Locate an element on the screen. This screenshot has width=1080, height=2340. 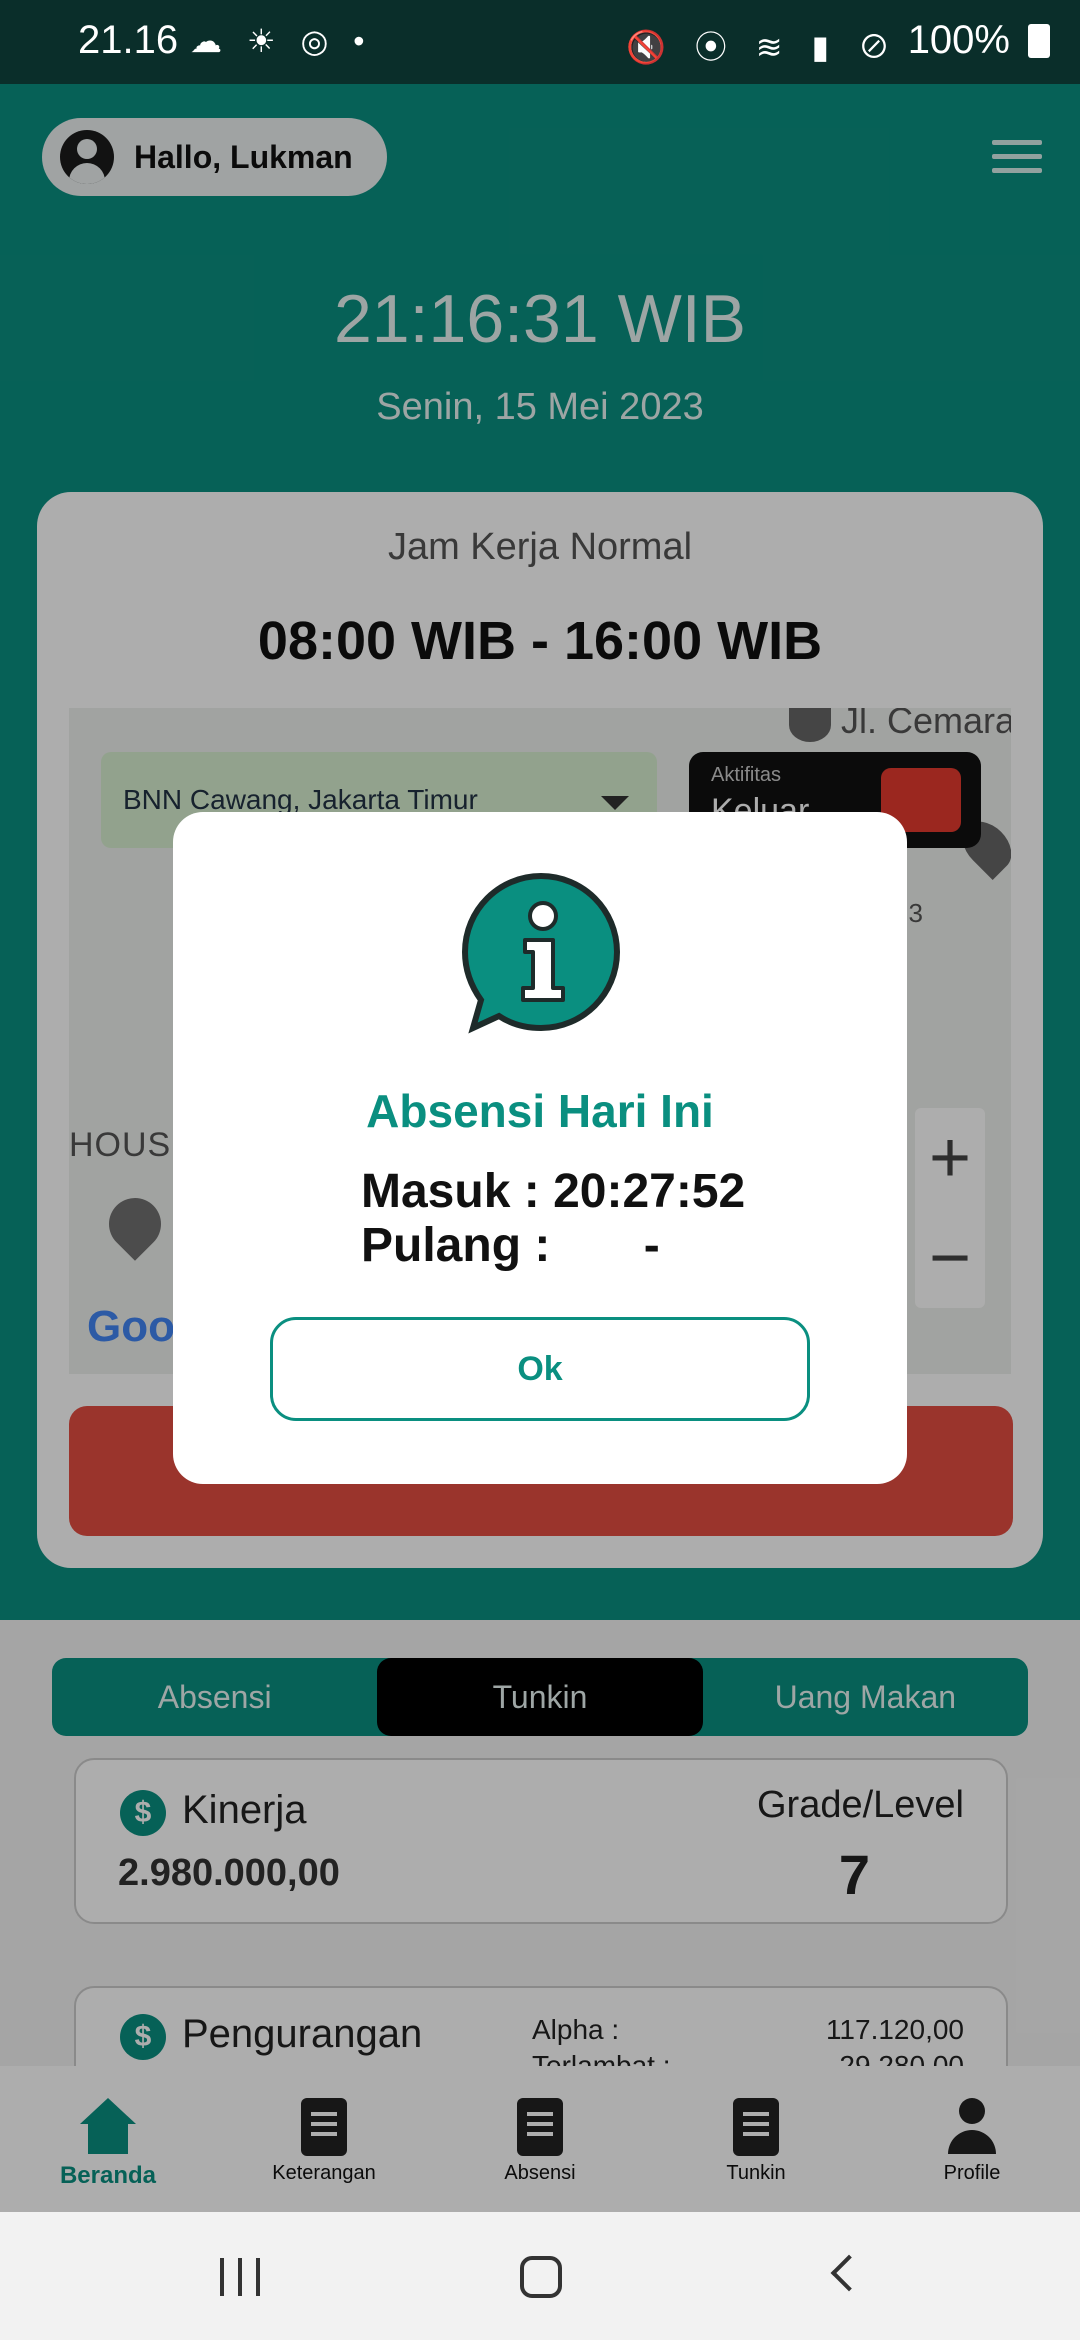
ok-button: Ok is located at coordinates (540, 1369).